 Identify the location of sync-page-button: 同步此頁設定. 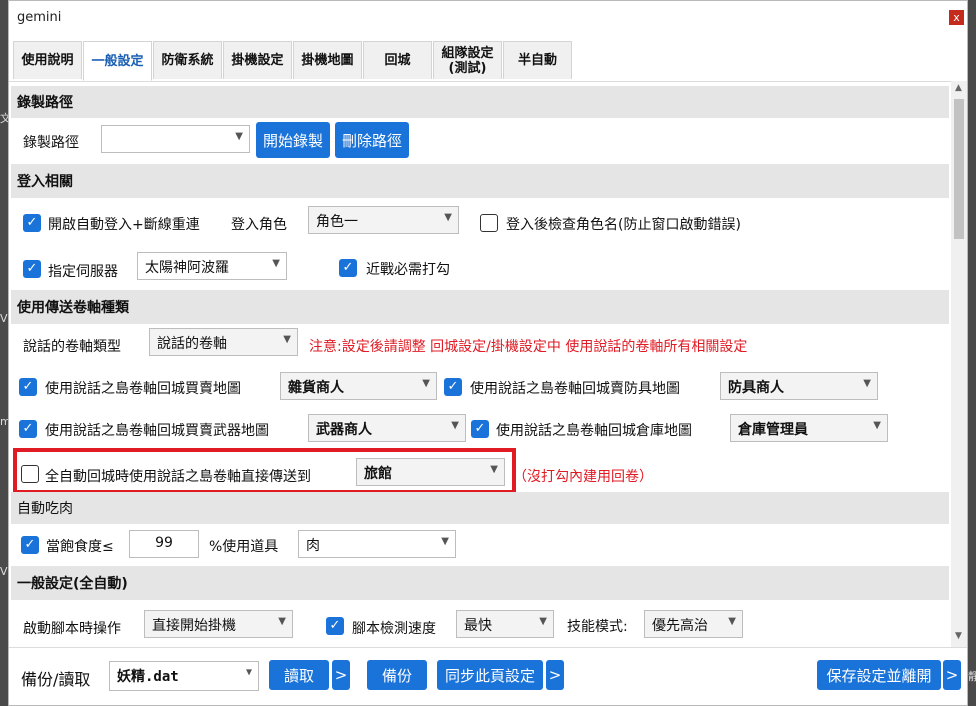
(490, 675).